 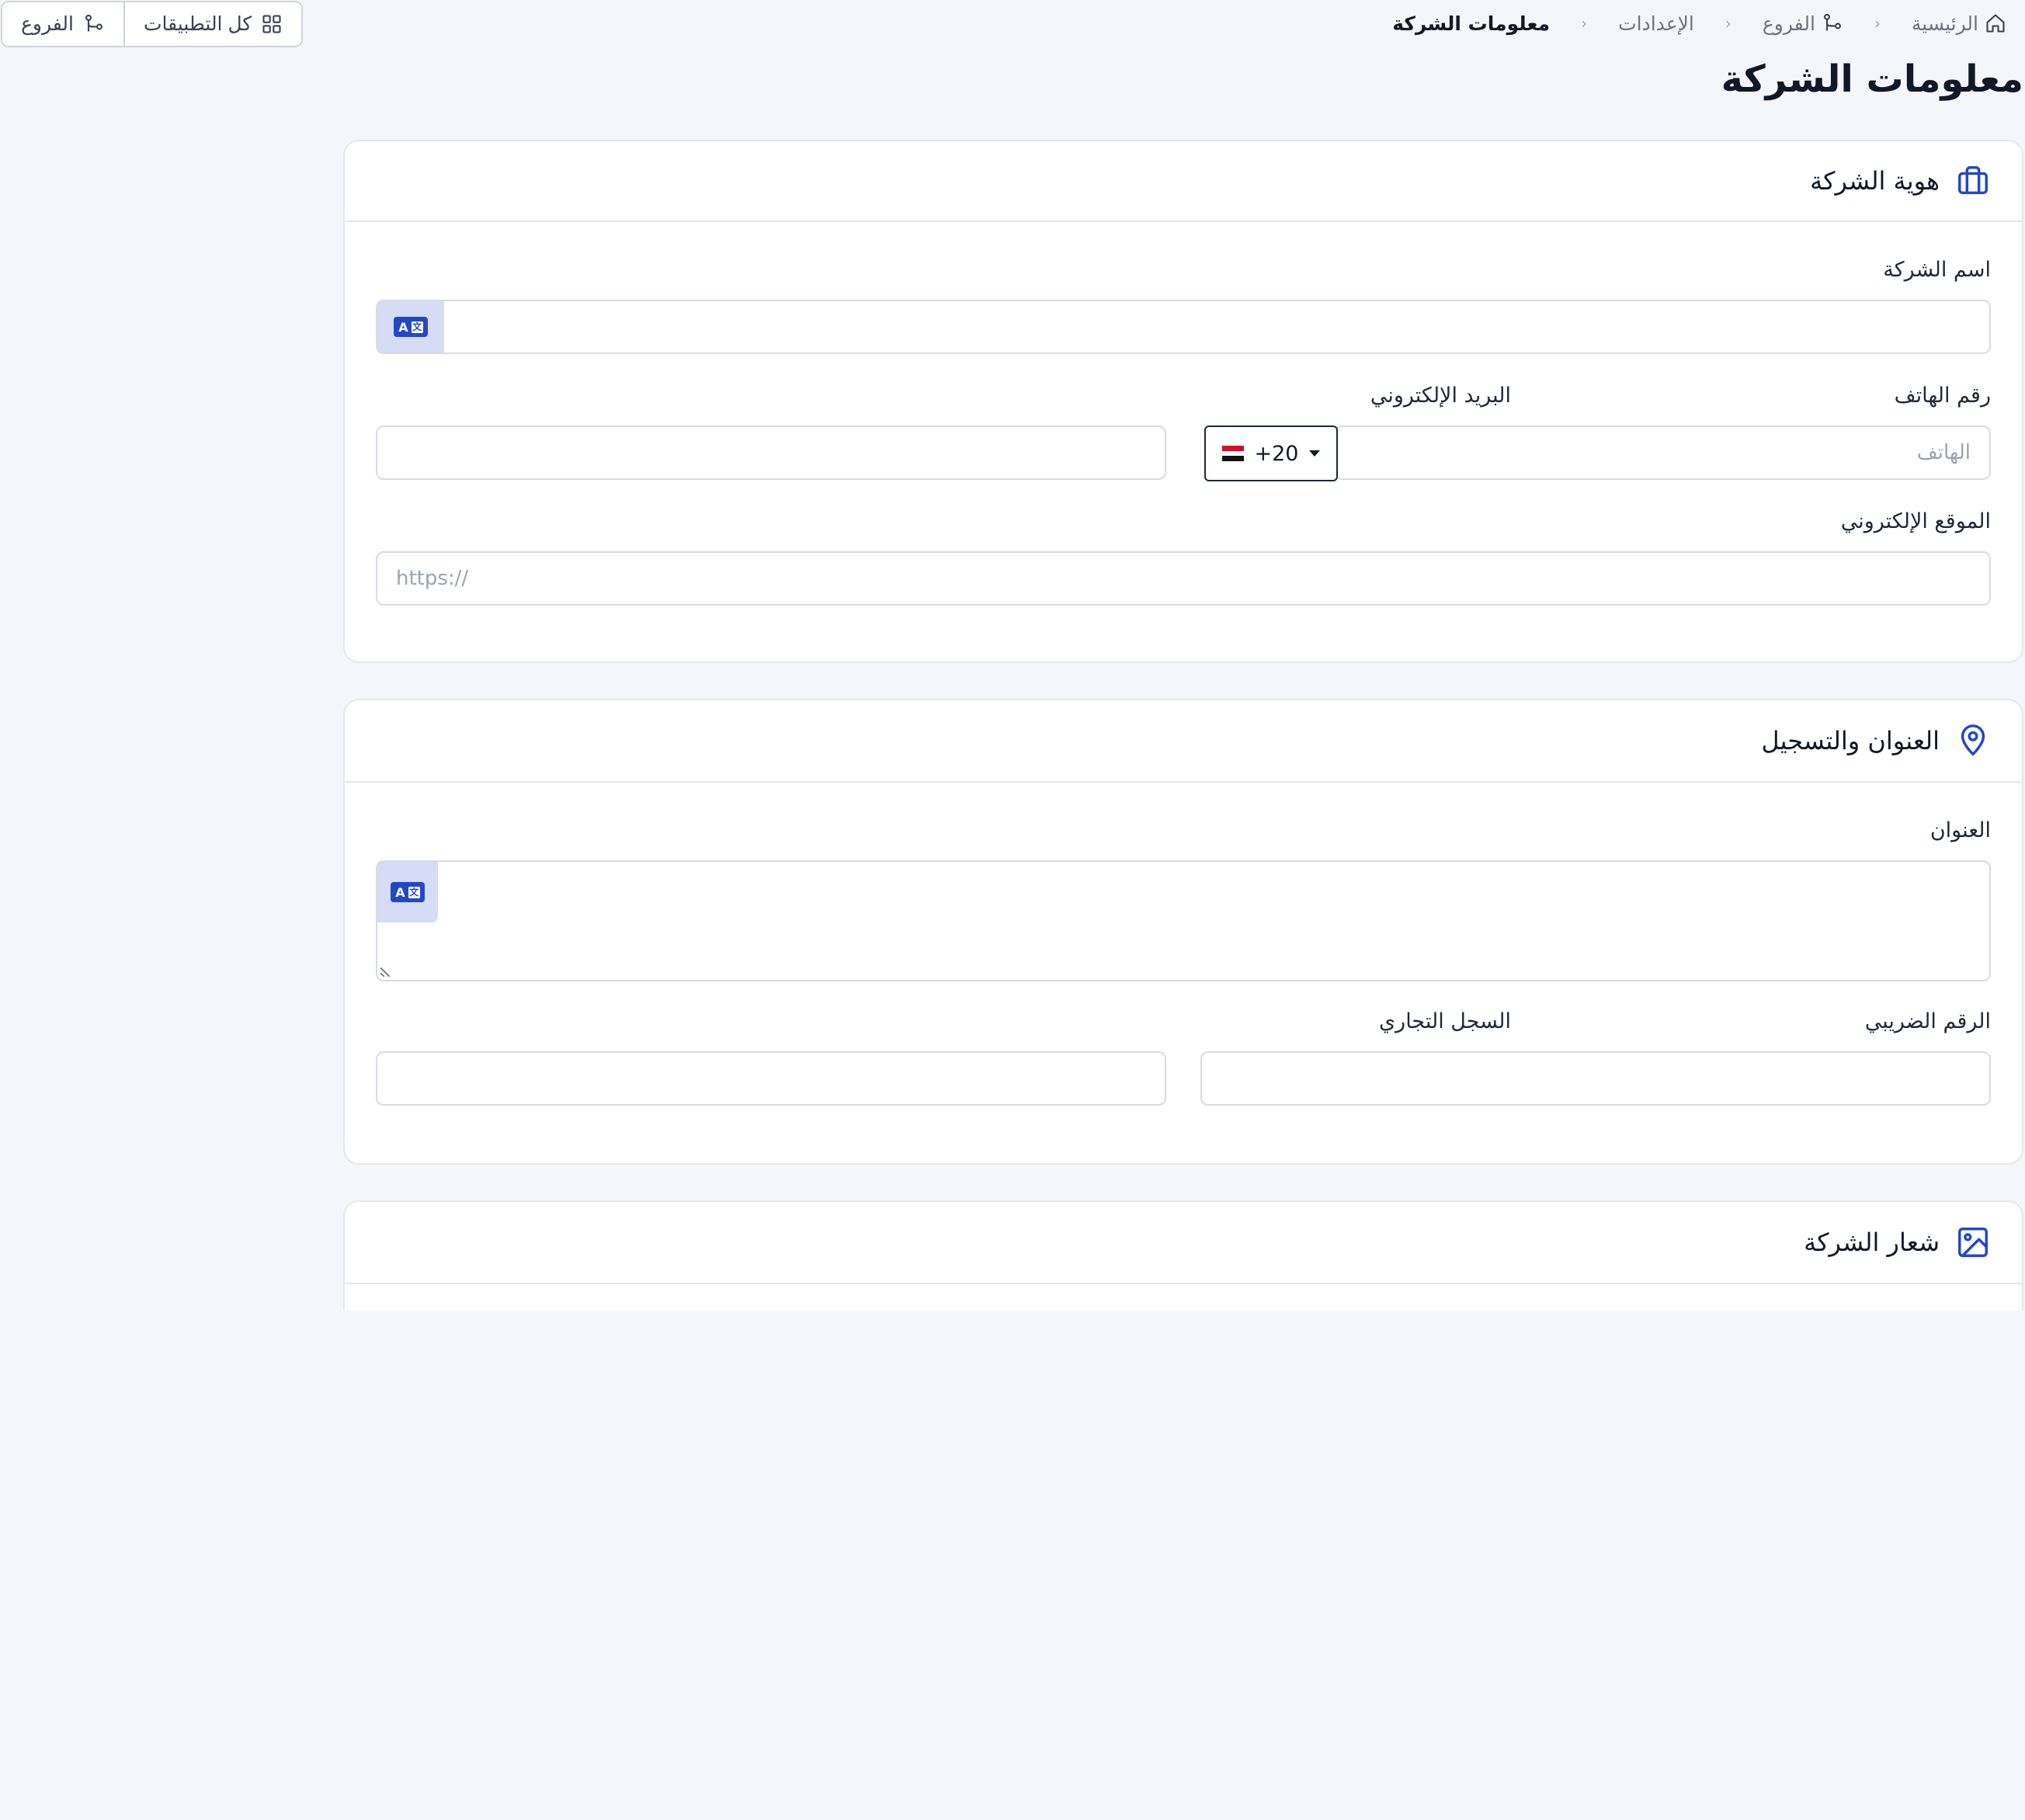 What do you see at coordinates (271, 24) in the screenshot?
I see `grid-icon` at bounding box center [271, 24].